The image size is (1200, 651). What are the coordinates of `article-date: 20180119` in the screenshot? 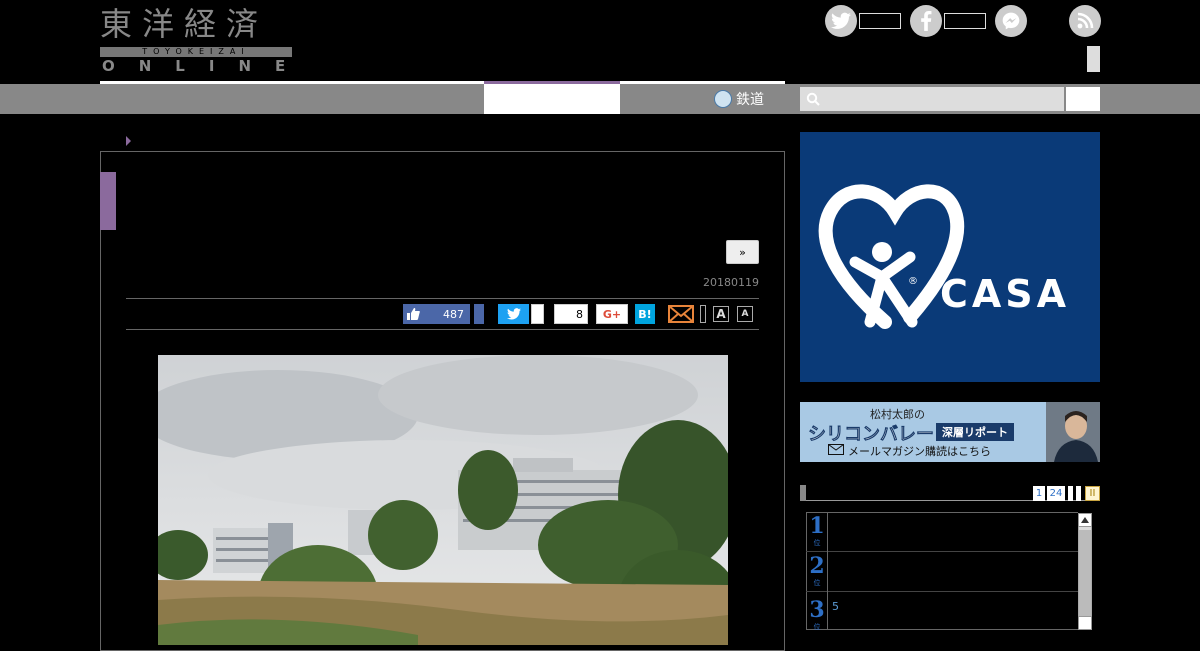 It's located at (731, 282).